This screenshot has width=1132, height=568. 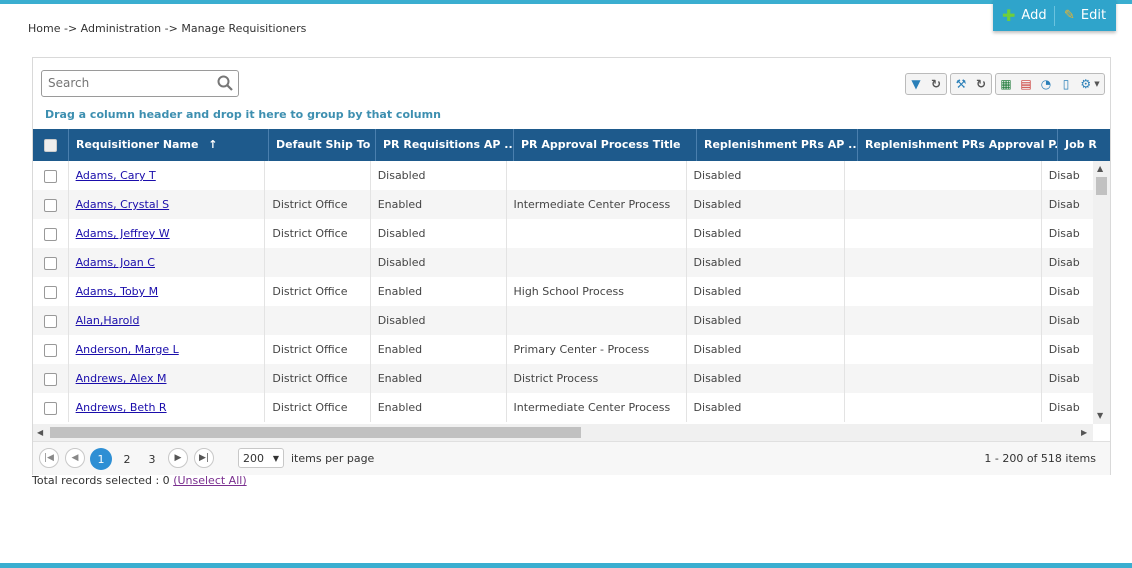 I want to click on search-icon, so click(x=225, y=83).